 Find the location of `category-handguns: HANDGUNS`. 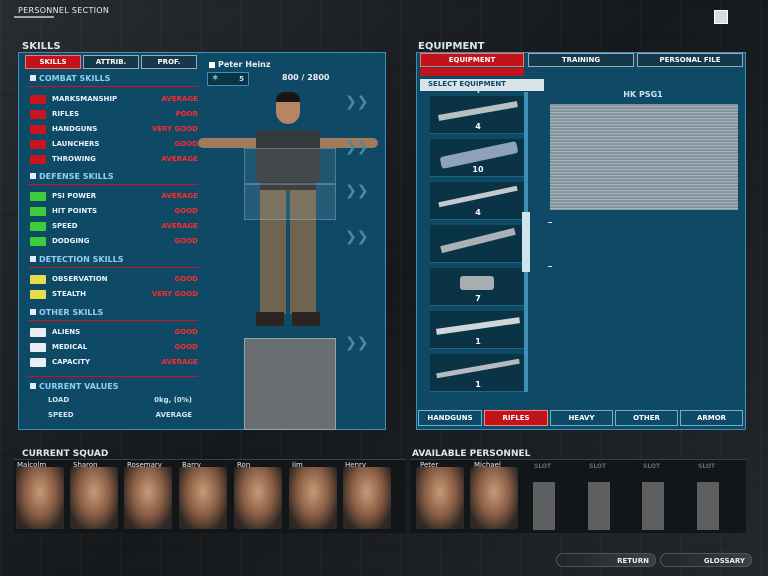

category-handguns: HANDGUNS is located at coordinates (450, 418).